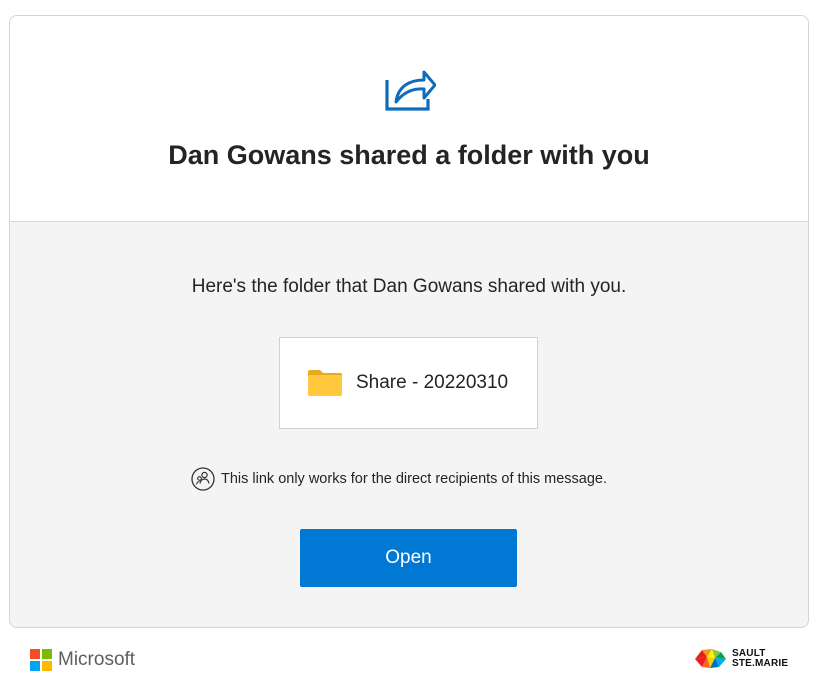 The image size is (820, 679). Describe the element at coordinates (710, 658) in the screenshot. I see `sault-ste-marie-mark-icon` at that location.